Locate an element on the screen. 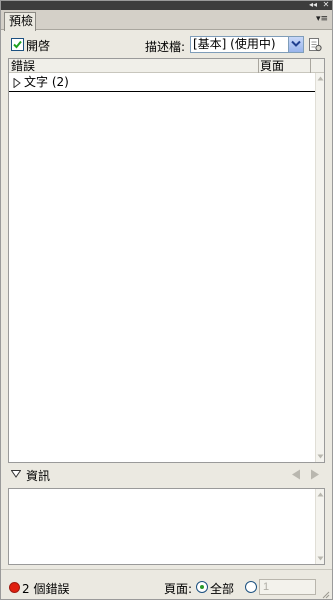 The width and height of the screenshot is (333, 600). pages-label: 頁面: is located at coordinates (178, 589).